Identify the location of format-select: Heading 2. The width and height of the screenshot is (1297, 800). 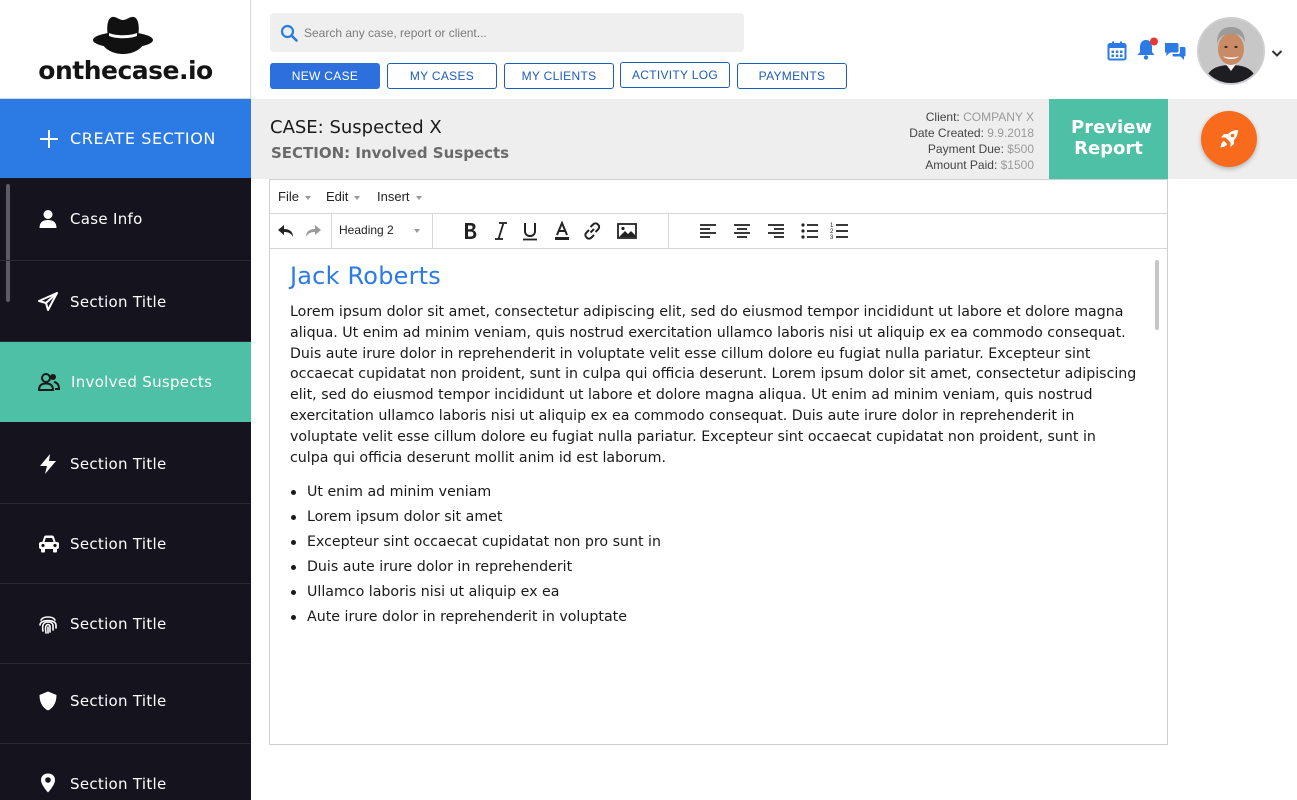
(382, 231).